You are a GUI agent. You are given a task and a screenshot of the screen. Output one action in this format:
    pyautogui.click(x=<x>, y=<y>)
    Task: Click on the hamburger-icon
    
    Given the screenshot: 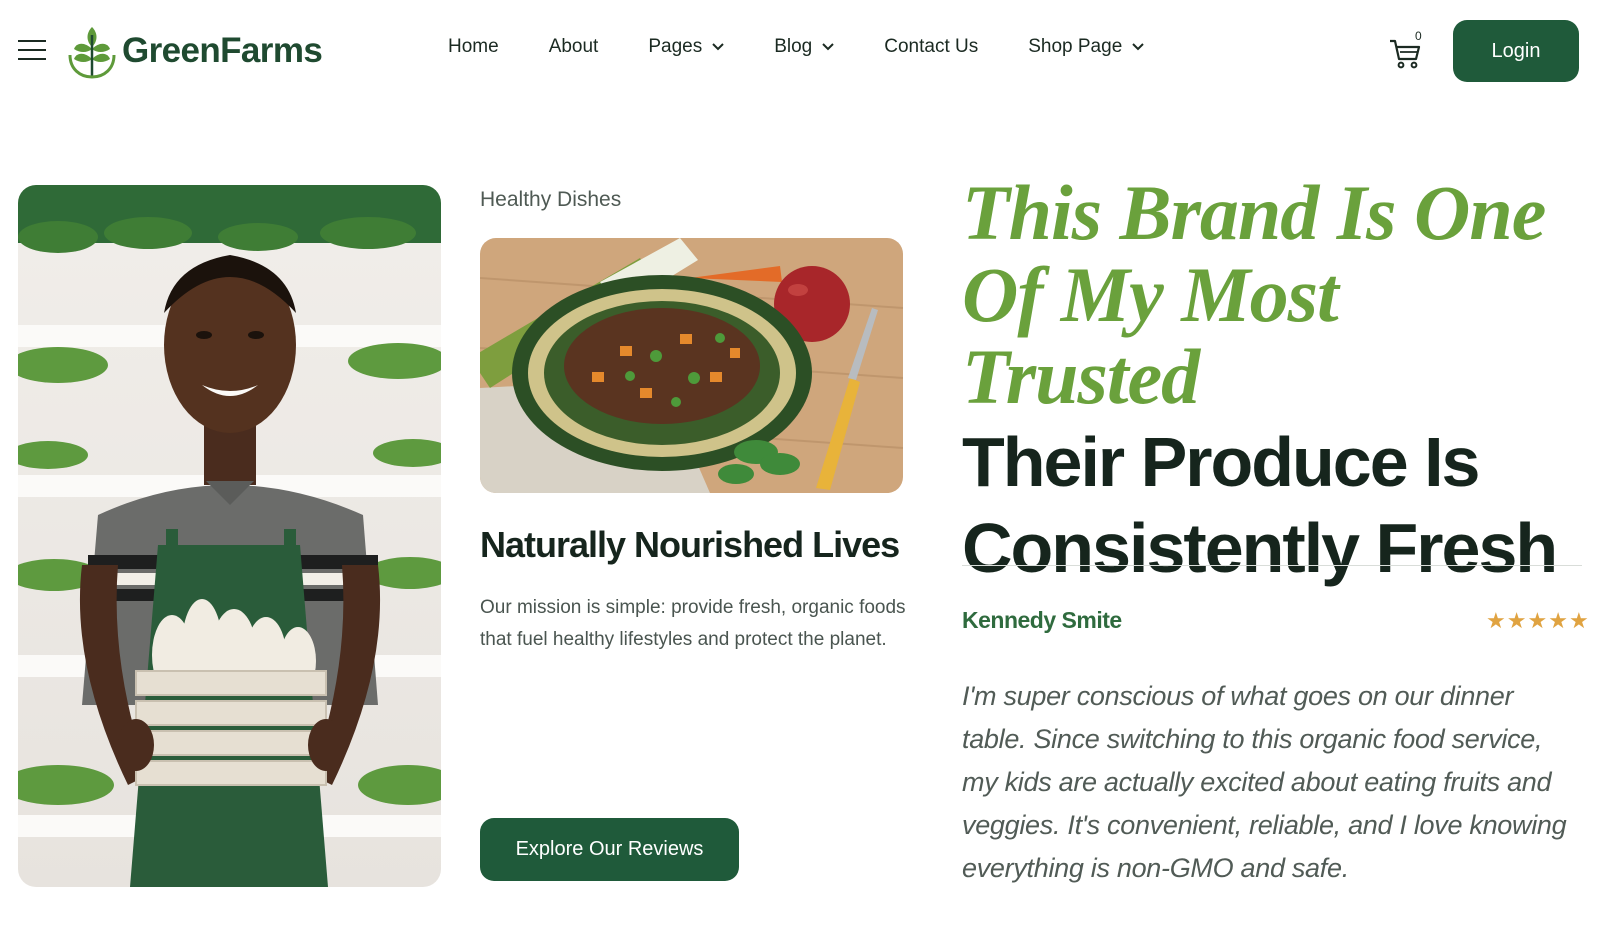 What is the action you would take?
    pyautogui.click(x=33, y=50)
    